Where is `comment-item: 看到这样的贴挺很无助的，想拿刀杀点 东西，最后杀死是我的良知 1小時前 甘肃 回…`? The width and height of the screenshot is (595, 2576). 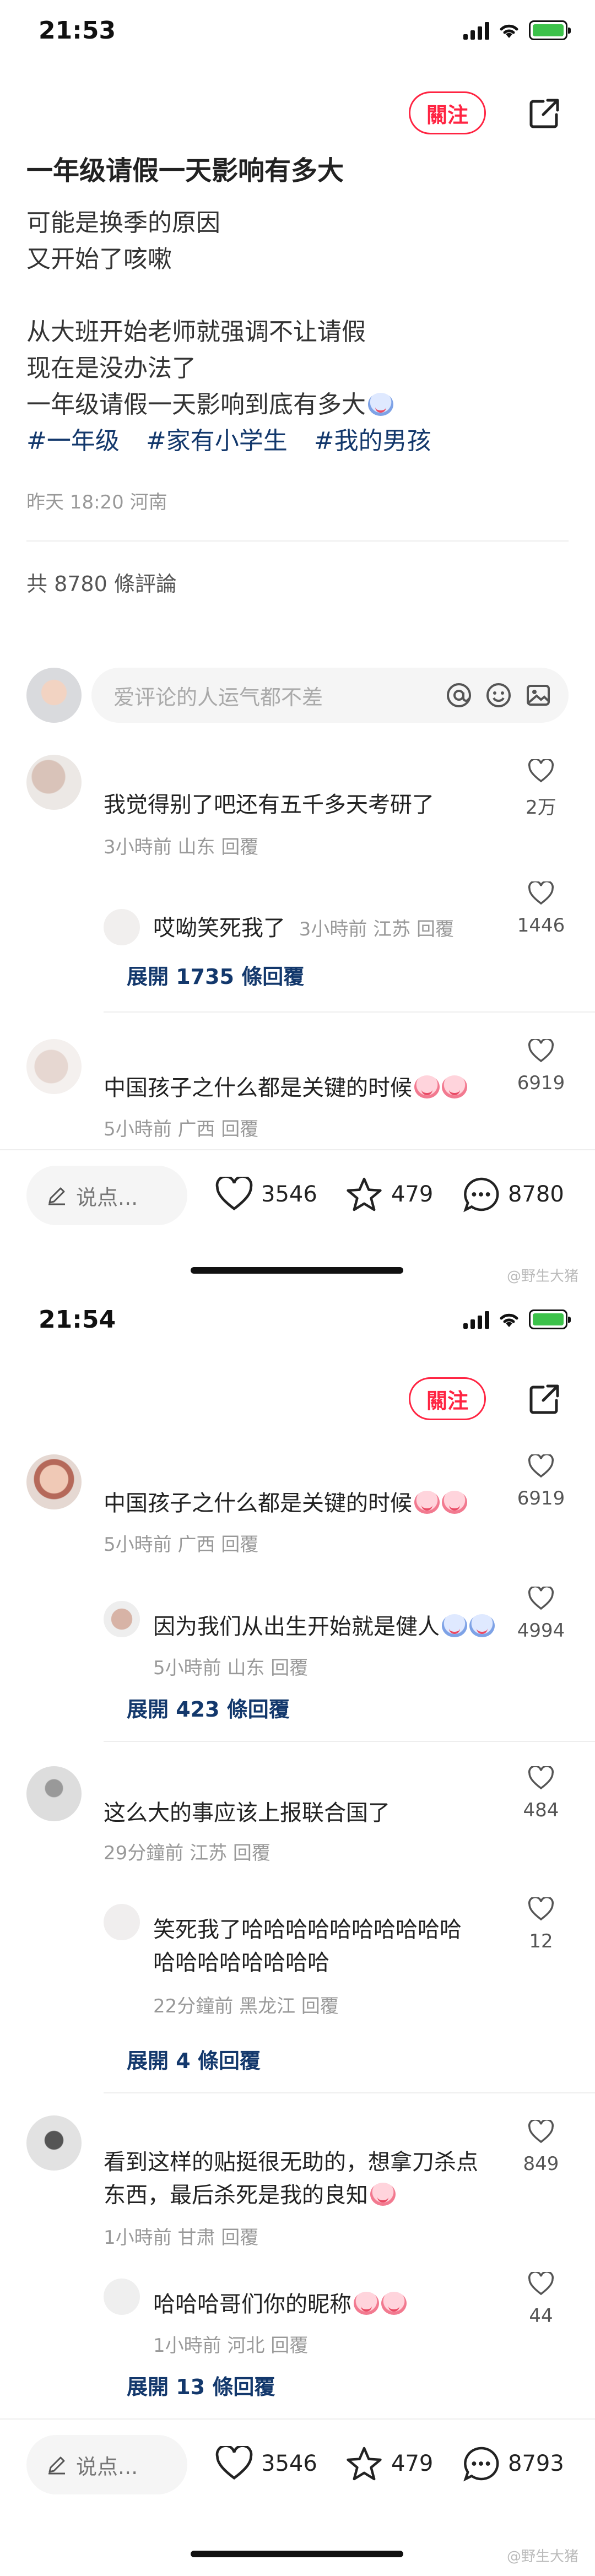 comment-item: 看到这样的贴挺很无助的，想拿刀杀点 东西，最后杀死是我的良知 1小時前 甘肃 回… is located at coordinates (297, 2182).